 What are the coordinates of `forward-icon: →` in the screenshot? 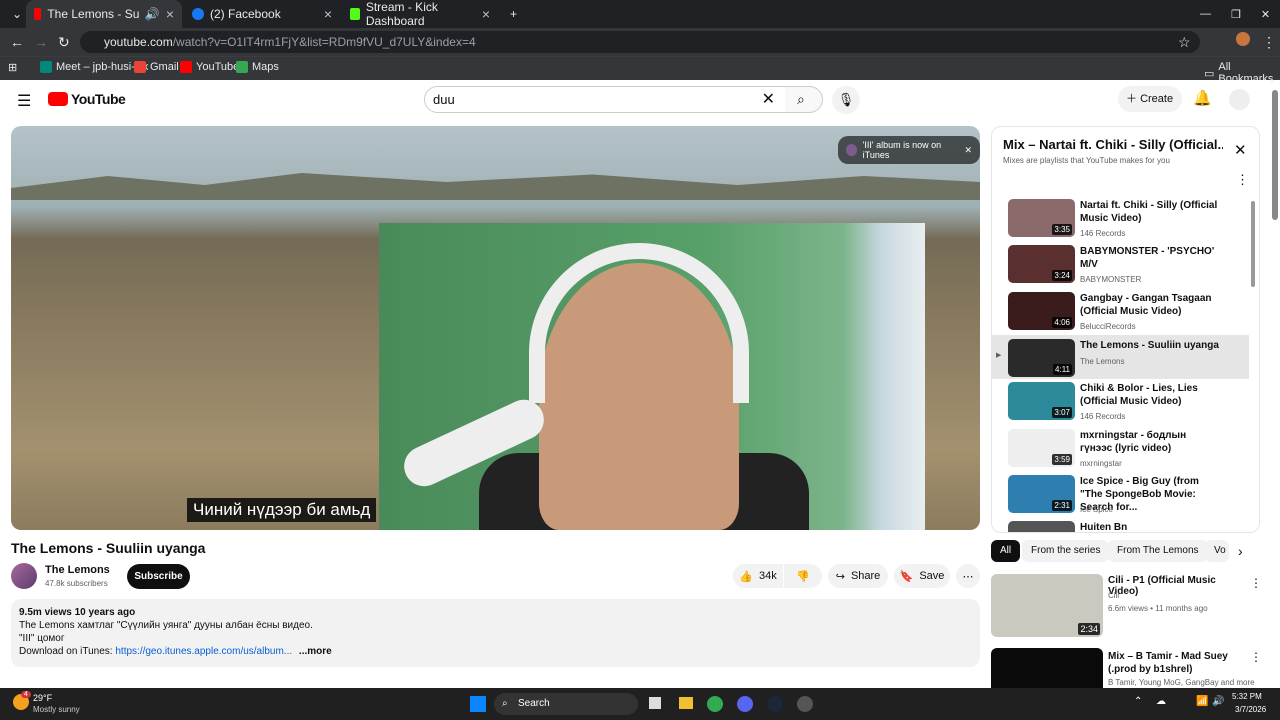 It's located at (41, 42).